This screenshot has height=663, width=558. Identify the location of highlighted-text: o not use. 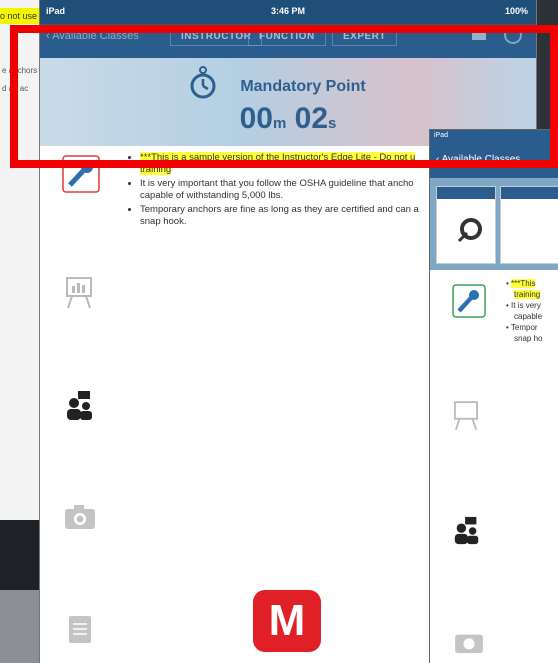
(22, 16).